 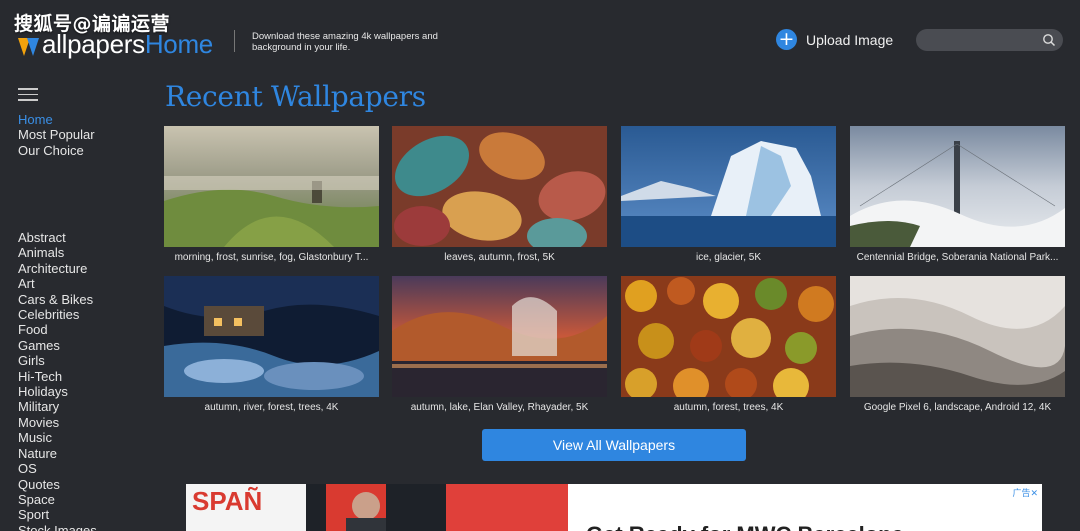 What do you see at coordinates (57, 422) in the screenshot?
I see `category-link: Movies` at bounding box center [57, 422].